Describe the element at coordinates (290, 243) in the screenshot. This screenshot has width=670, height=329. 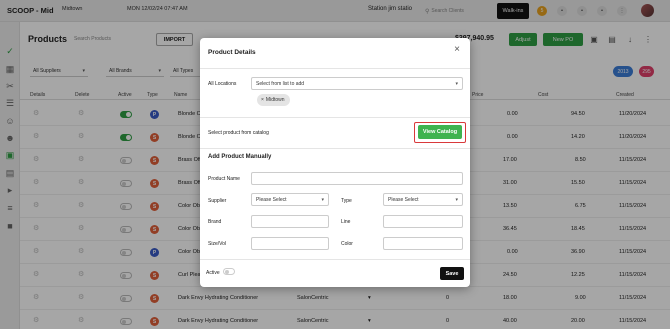
I see `size-input` at that location.